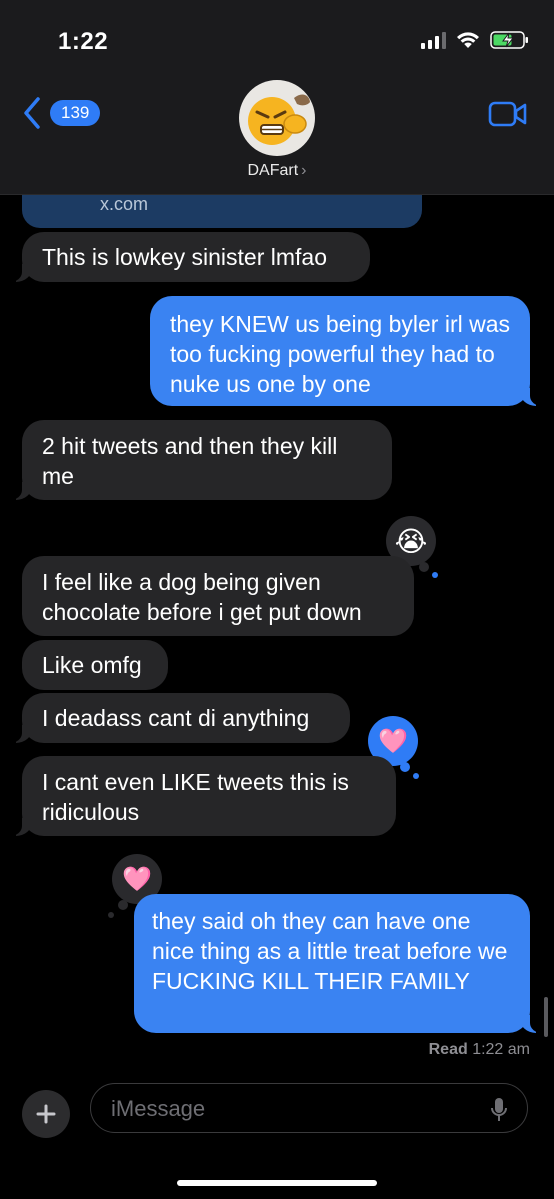  I want to click on link-preview-card: x.com, so click(222, 211).